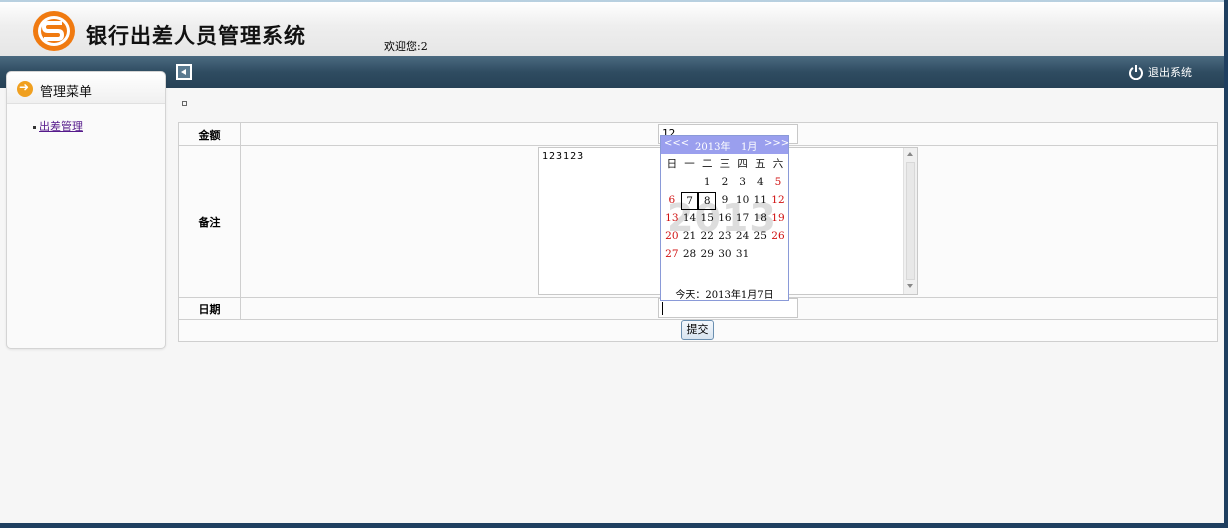 The height and width of the screenshot is (528, 1228). What do you see at coordinates (196, 36) in the screenshot?
I see `system-title: 银行出差人员管理系统` at bounding box center [196, 36].